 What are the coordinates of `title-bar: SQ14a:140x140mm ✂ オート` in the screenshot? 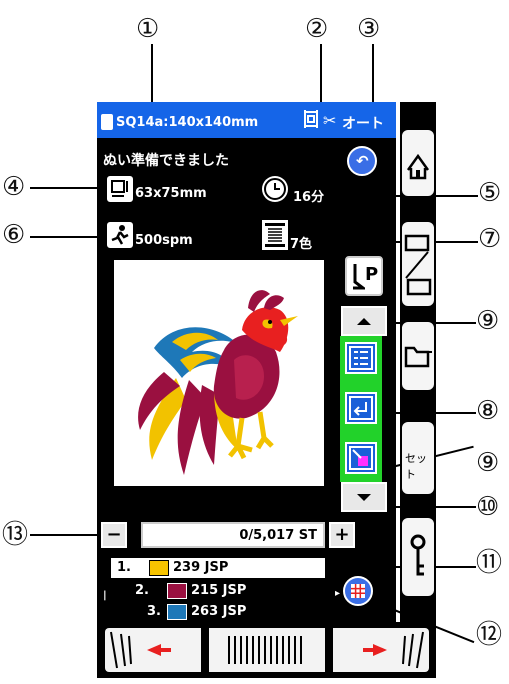 It's located at (246, 120).